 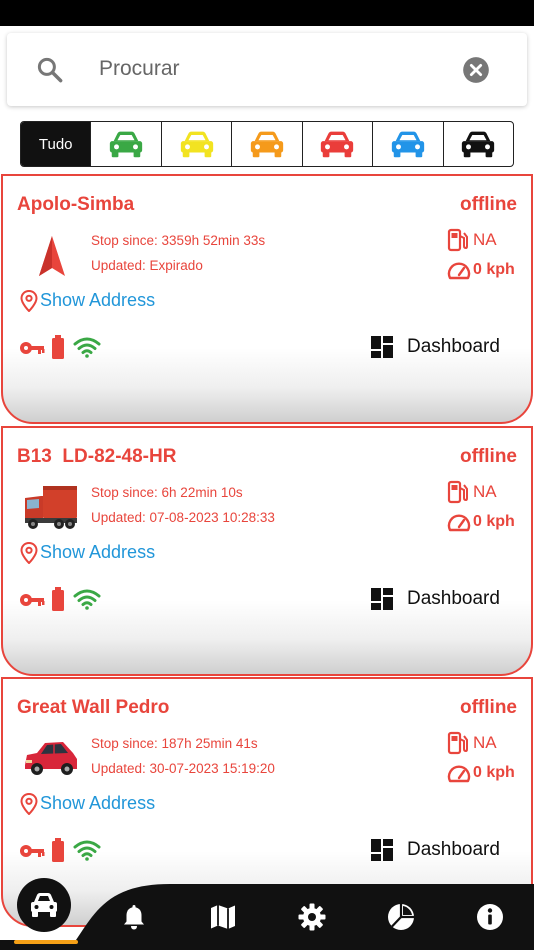 I want to click on filter-tab-black, so click(x=477, y=144).